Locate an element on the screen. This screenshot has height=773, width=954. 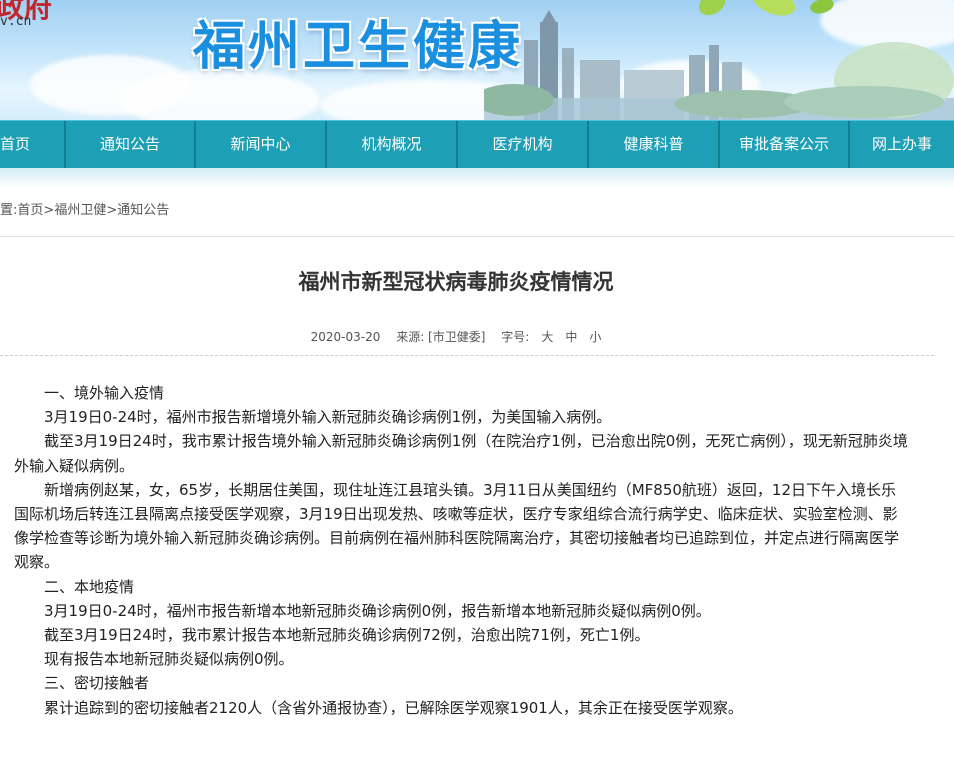
breadcrumb-prefix: 置: is located at coordinates (9, 210).